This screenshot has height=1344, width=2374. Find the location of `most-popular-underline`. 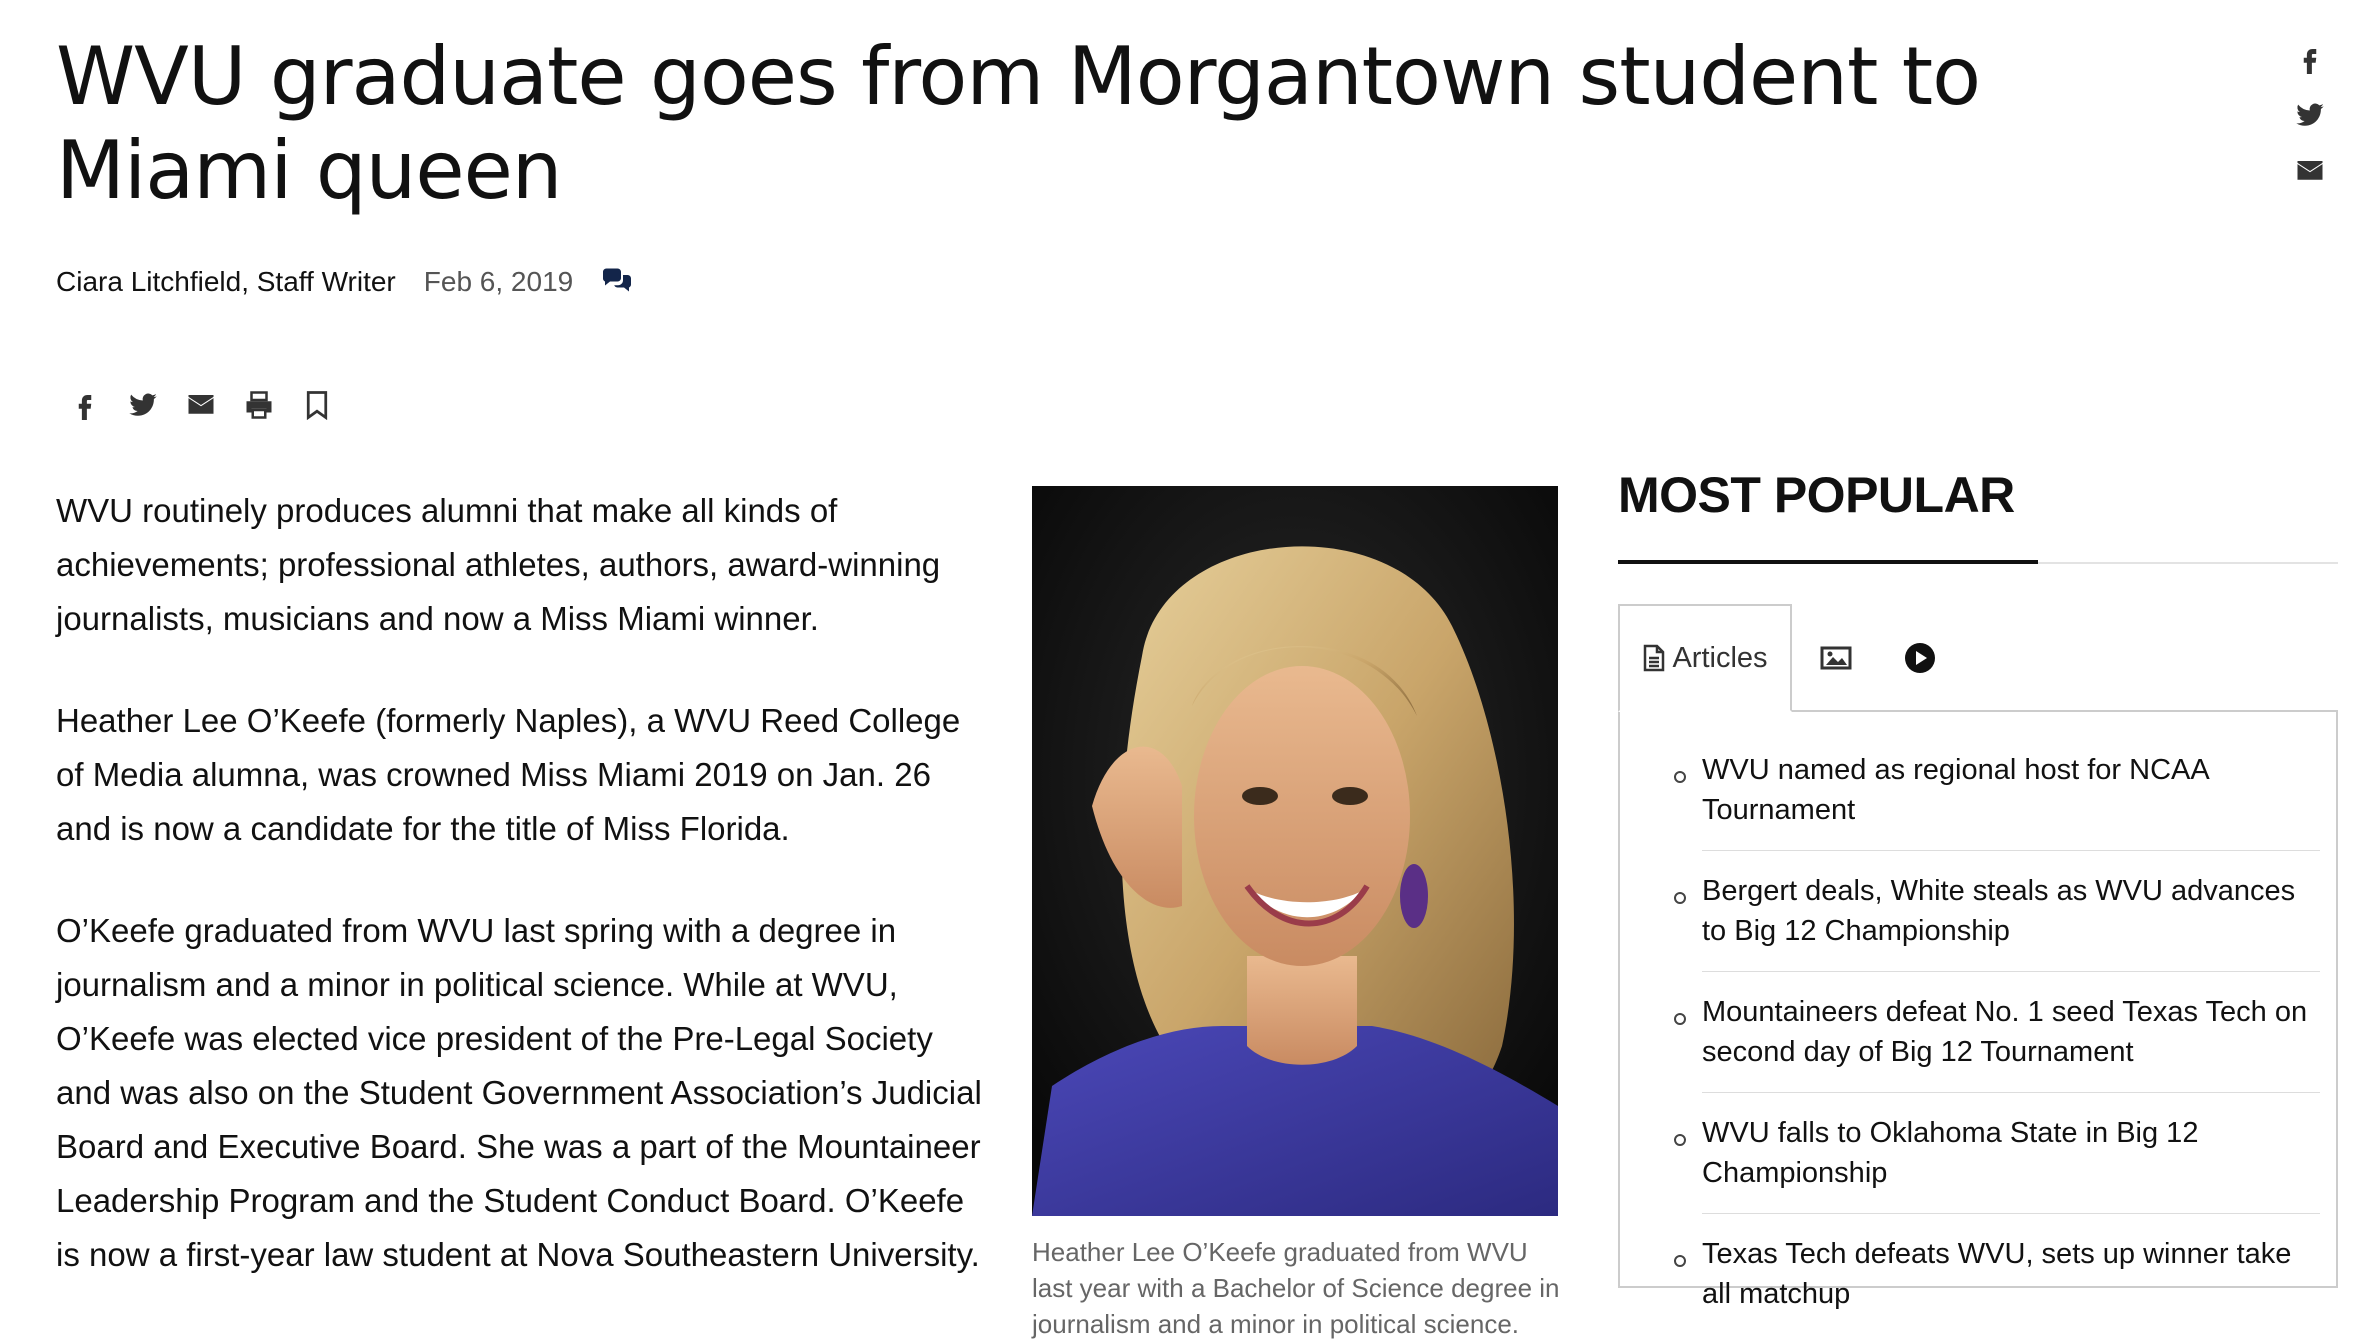

most-popular-underline is located at coordinates (1828, 562).